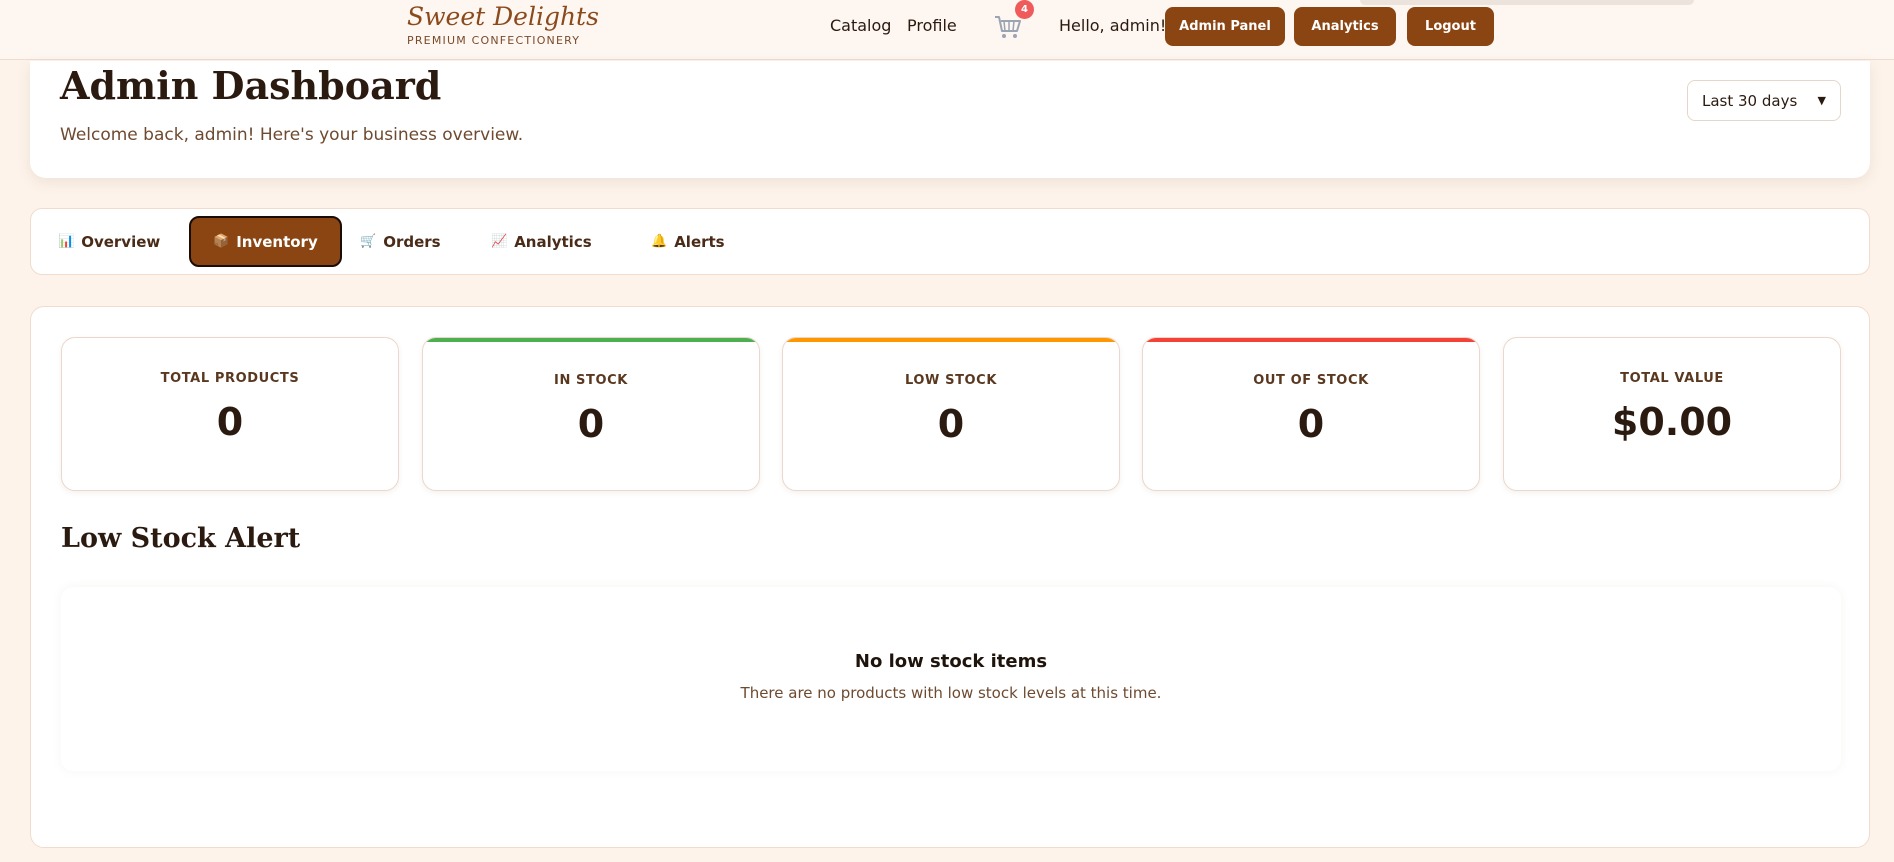 Image resolution: width=1894 pixels, height=862 pixels. I want to click on stat-card-out-of-stock: OUT OF STOCK 0, so click(1311, 414).